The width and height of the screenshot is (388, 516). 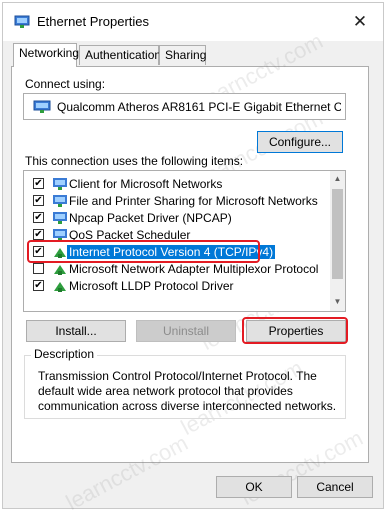 What do you see at coordinates (150, 218) in the screenshot?
I see `item-label: Npcap Packet Driver (NPCAP)` at bounding box center [150, 218].